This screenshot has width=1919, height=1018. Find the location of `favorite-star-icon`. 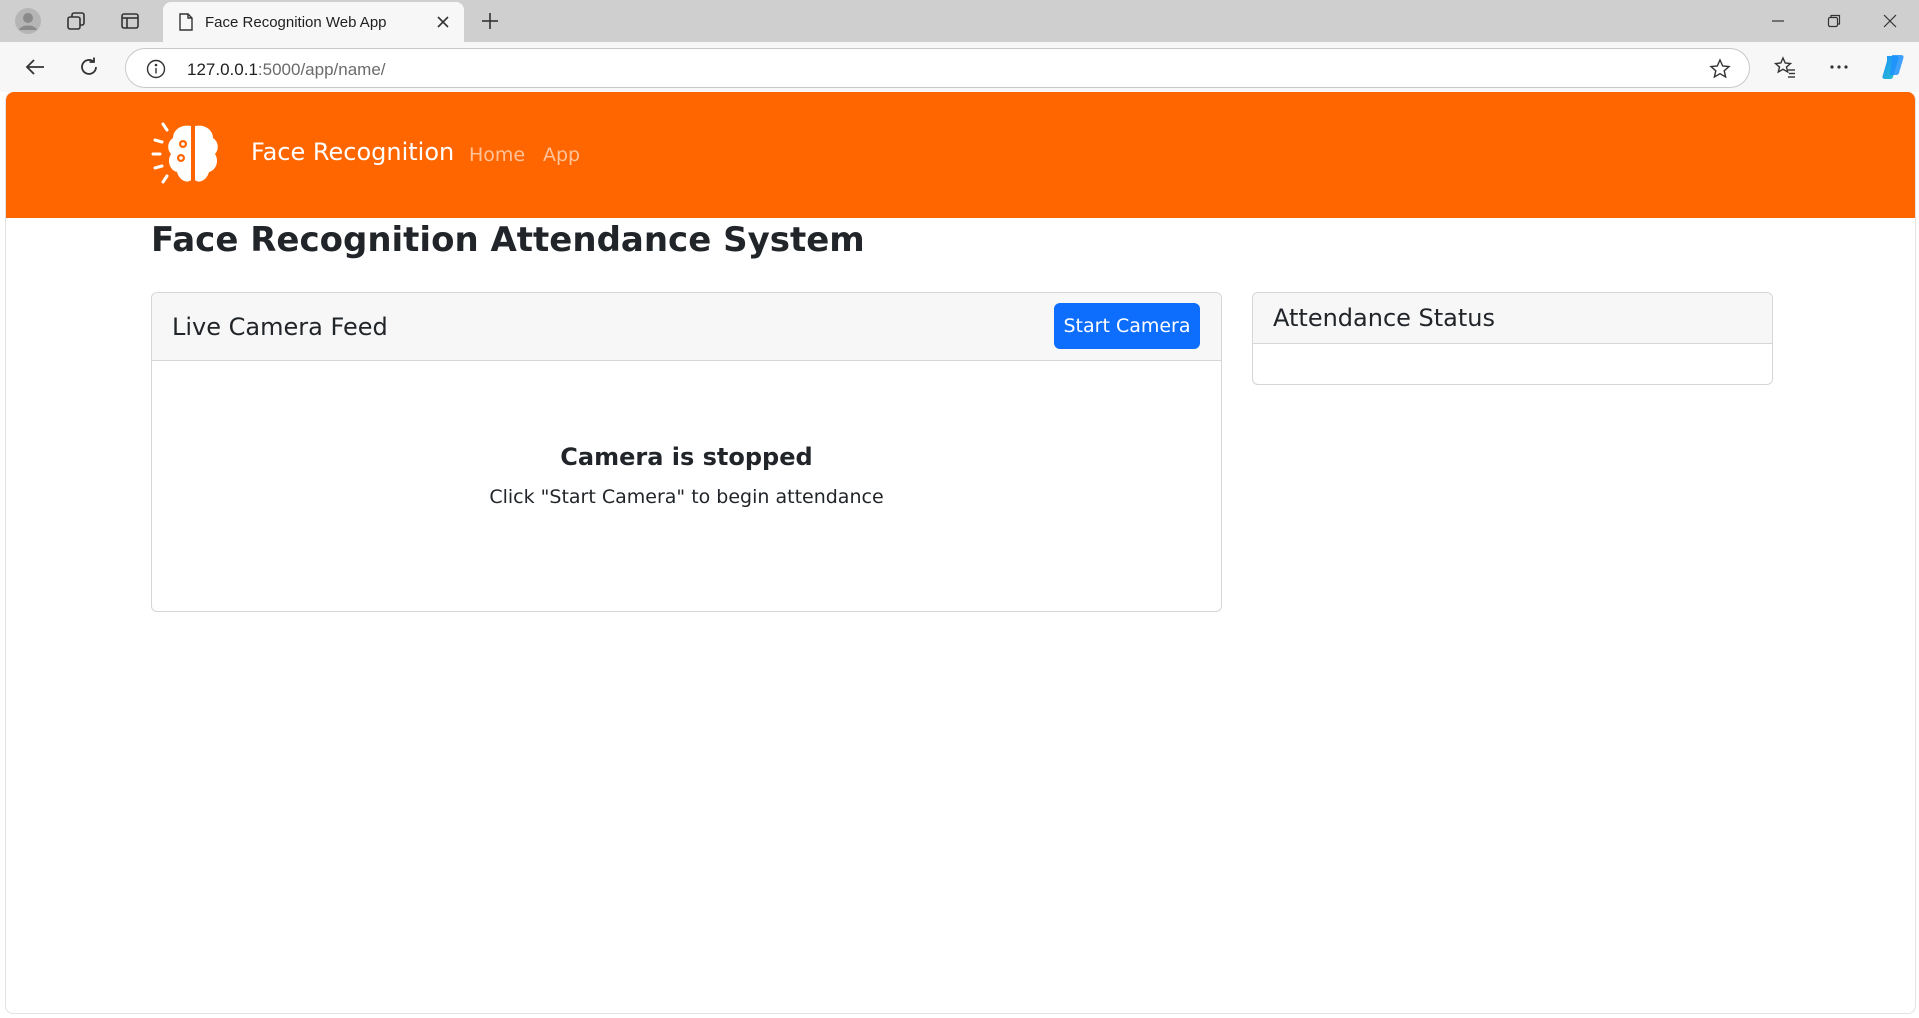

favorite-star-icon is located at coordinates (1720, 71).